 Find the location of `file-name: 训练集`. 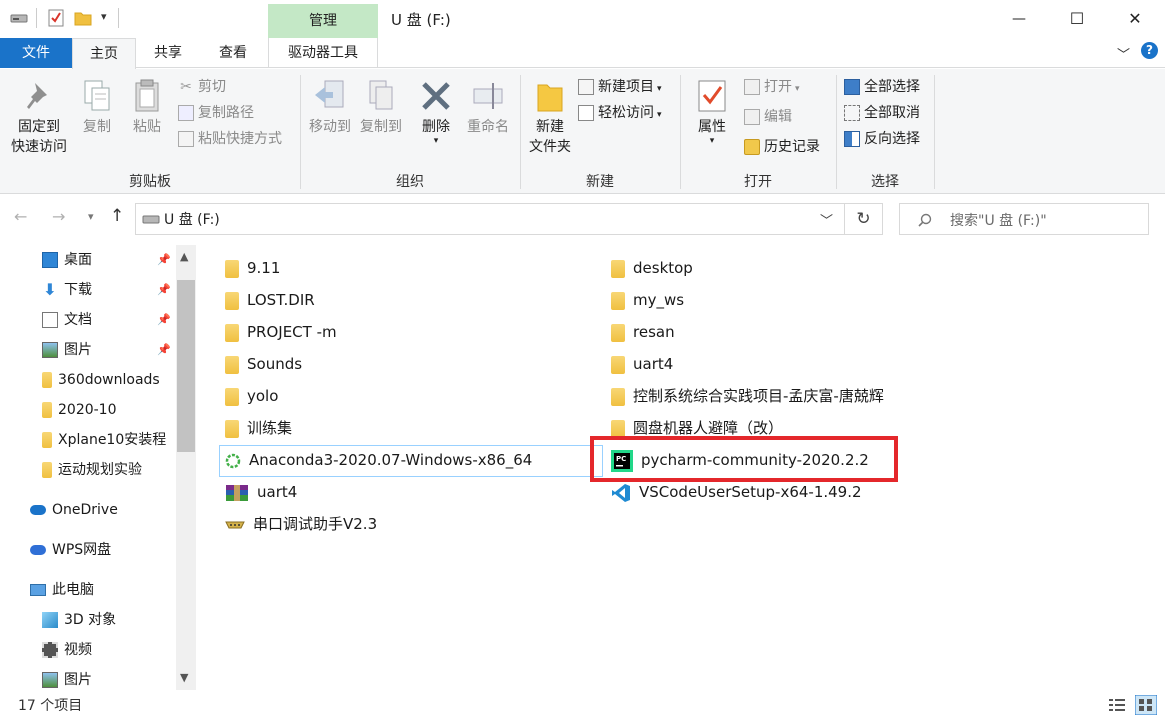

file-name: 训练集 is located at coordinates (270, 428).